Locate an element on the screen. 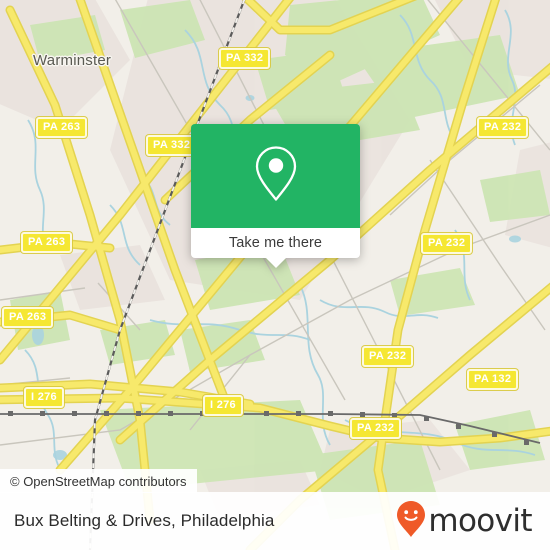 Image resolution: width=550 pixels, height=550 pixels. road-shield-pa-332-north: PA 332 is located at coordinates (245, 58).